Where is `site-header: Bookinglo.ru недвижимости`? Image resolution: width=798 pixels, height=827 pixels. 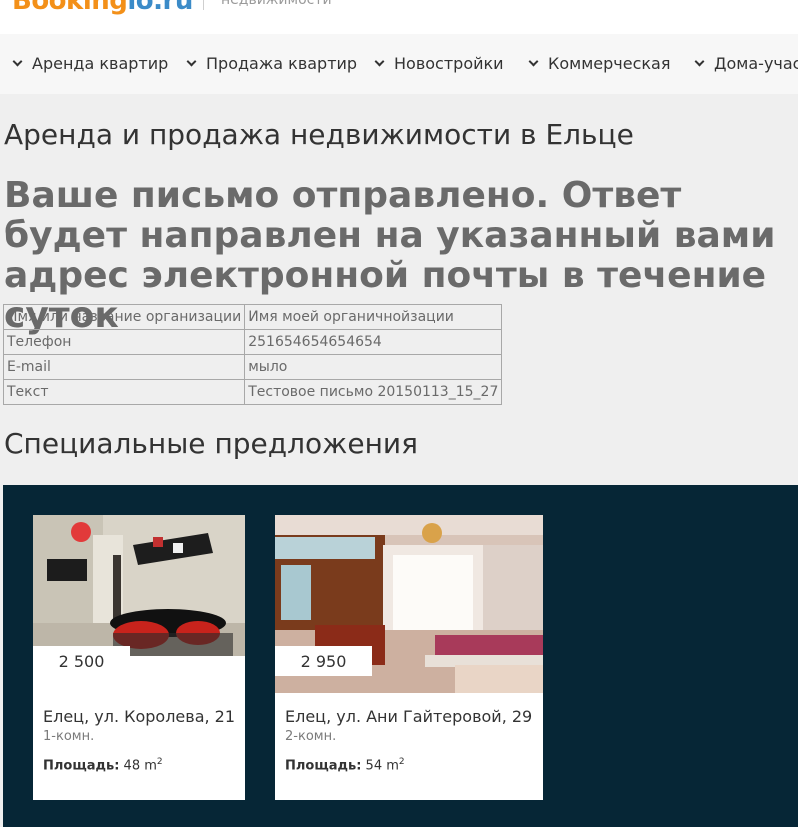
site-header: Bookinglo.ru недвижимости is located at coordinates (399, 17).